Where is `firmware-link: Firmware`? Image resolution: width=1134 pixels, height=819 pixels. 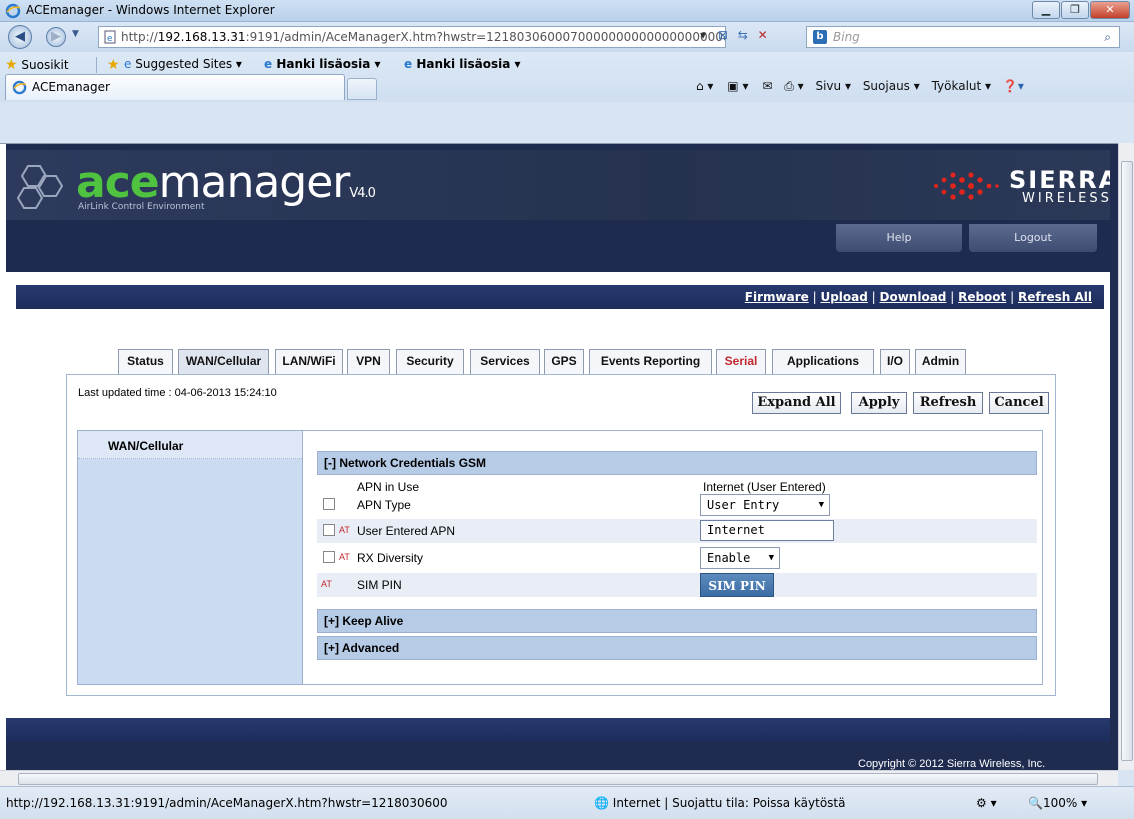
firmware-link: Firmware is located at coordinates (777, 297).